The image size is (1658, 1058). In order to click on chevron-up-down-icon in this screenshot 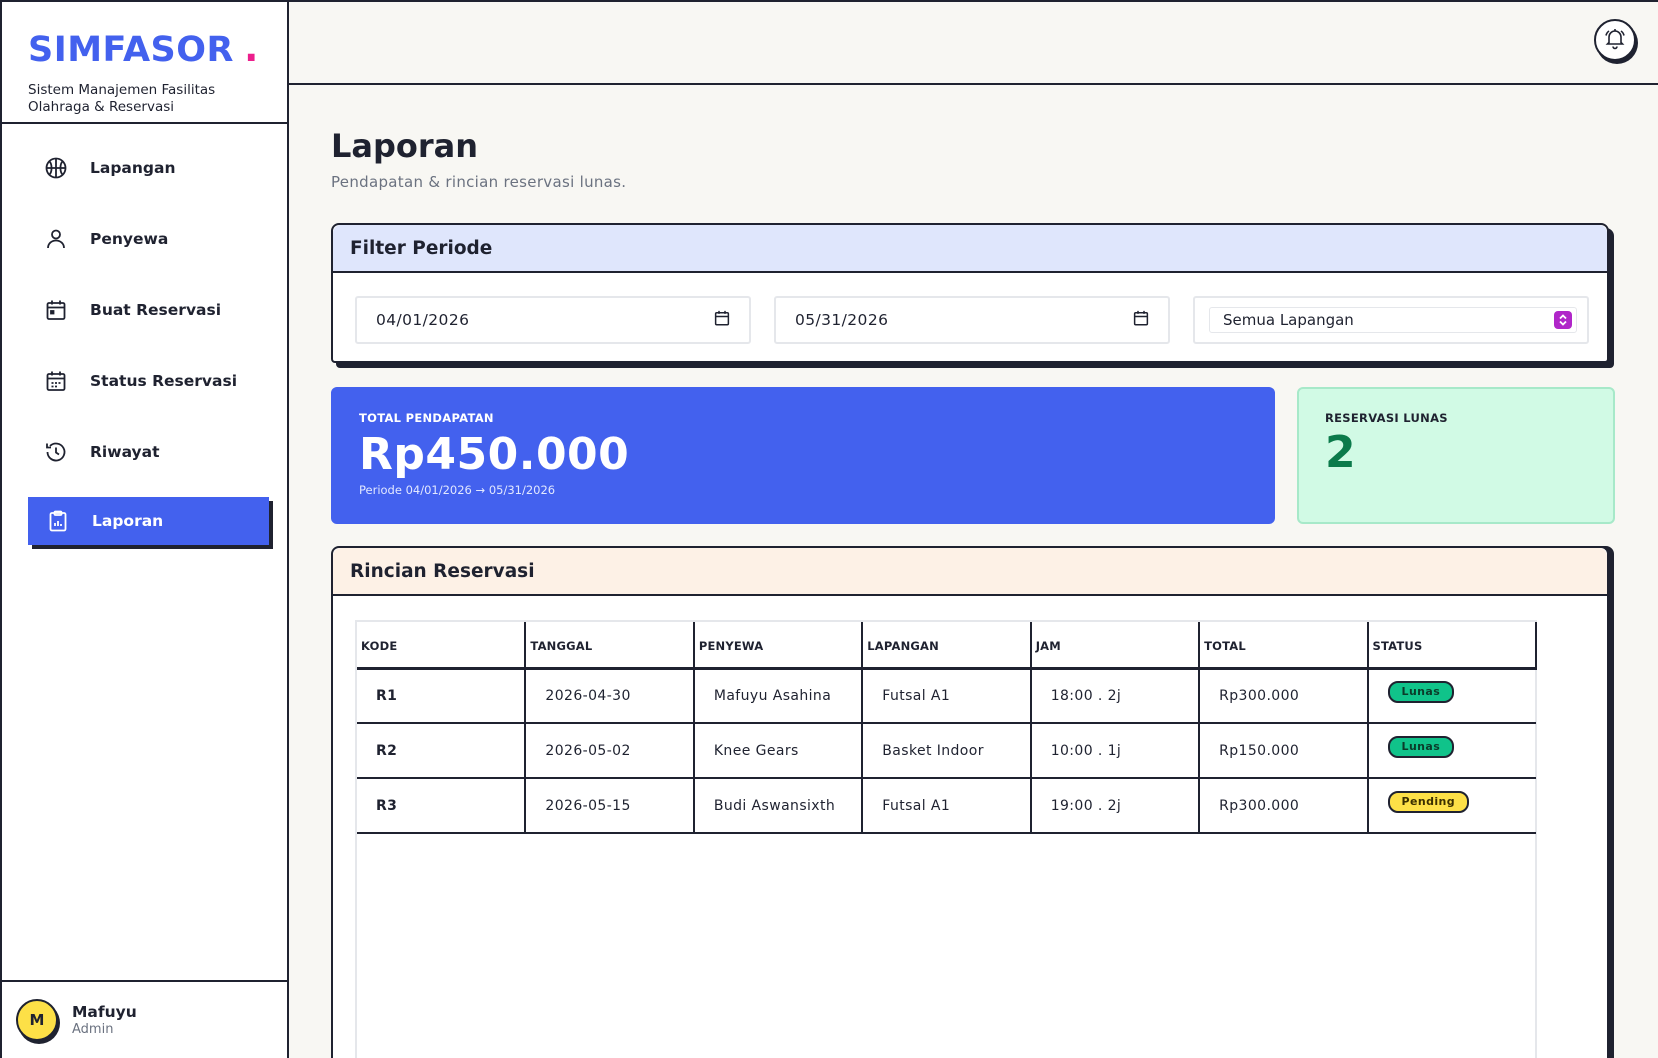, I will do `click(1563, 320)`.